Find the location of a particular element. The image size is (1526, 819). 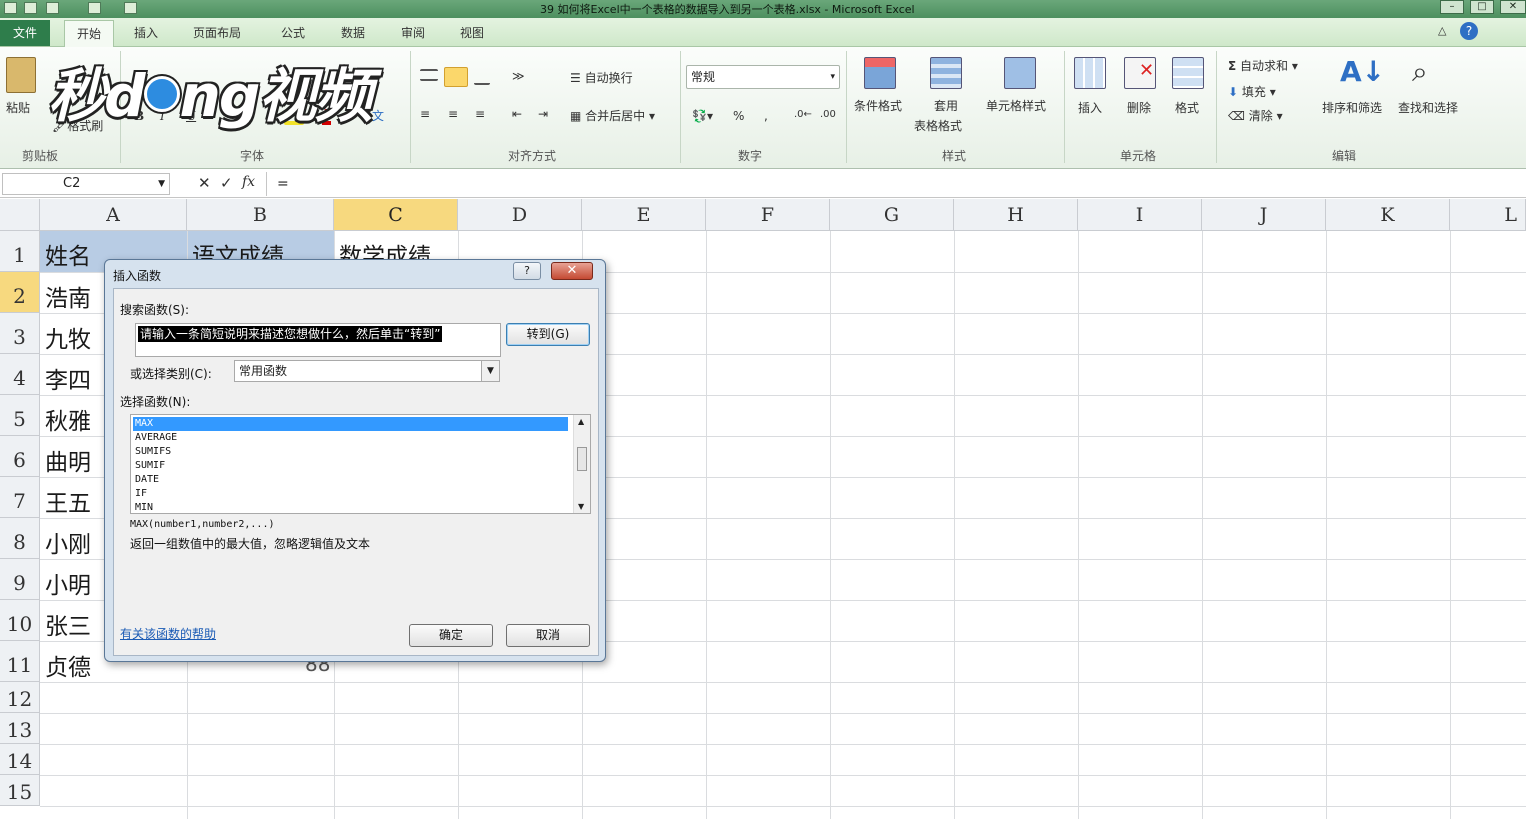

function-item: MAX is located at coordinates (350, 424).